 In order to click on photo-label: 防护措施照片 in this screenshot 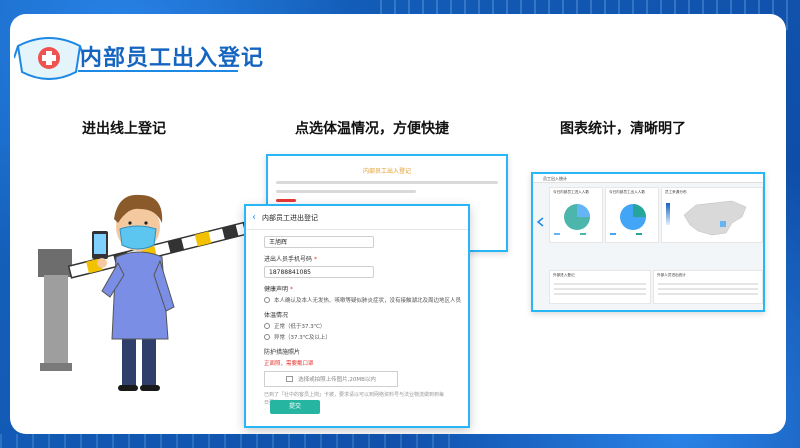, I will do `click(282, 352)`.